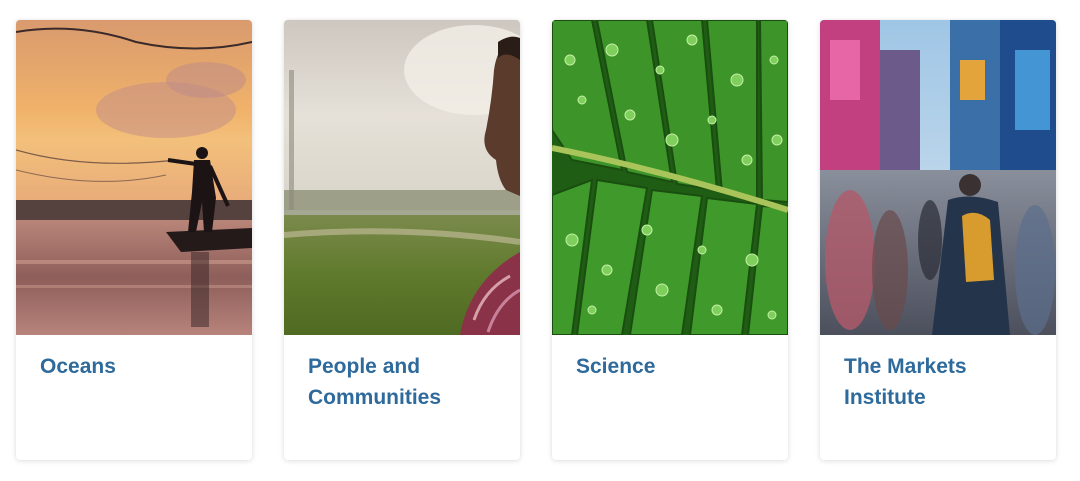  Describe the element at coordinates (134, 177) in the screenshot. I see `oceans-photo` at that location.